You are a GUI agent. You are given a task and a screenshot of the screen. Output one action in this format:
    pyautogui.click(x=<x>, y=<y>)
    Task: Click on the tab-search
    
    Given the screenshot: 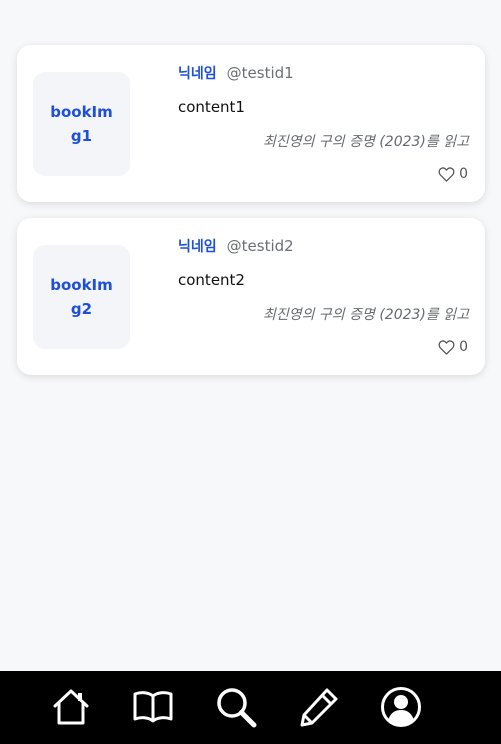 What is the action you would take?
    pyautogui.click(x=236, y=707)
    